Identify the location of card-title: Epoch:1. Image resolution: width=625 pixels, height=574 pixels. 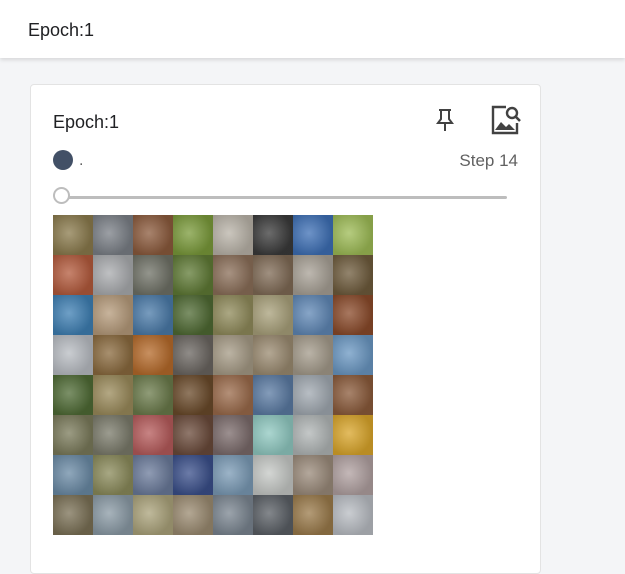
(86, 122).